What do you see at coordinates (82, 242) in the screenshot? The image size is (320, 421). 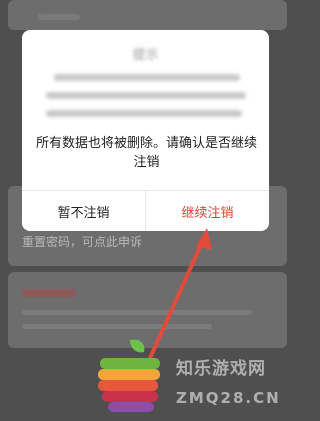 I see `appeal-hint-text: 重置密码，可点此申诉` at bounding box center [82, 242].